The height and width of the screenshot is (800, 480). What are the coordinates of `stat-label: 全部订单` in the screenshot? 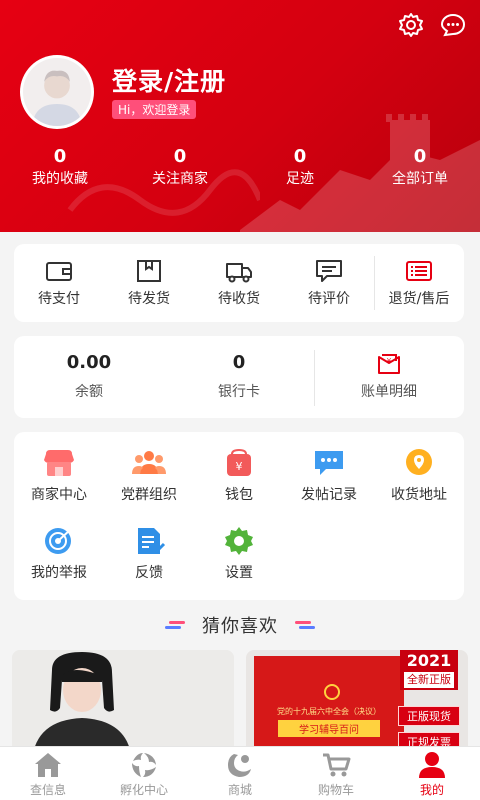 It's located at (420, 179).